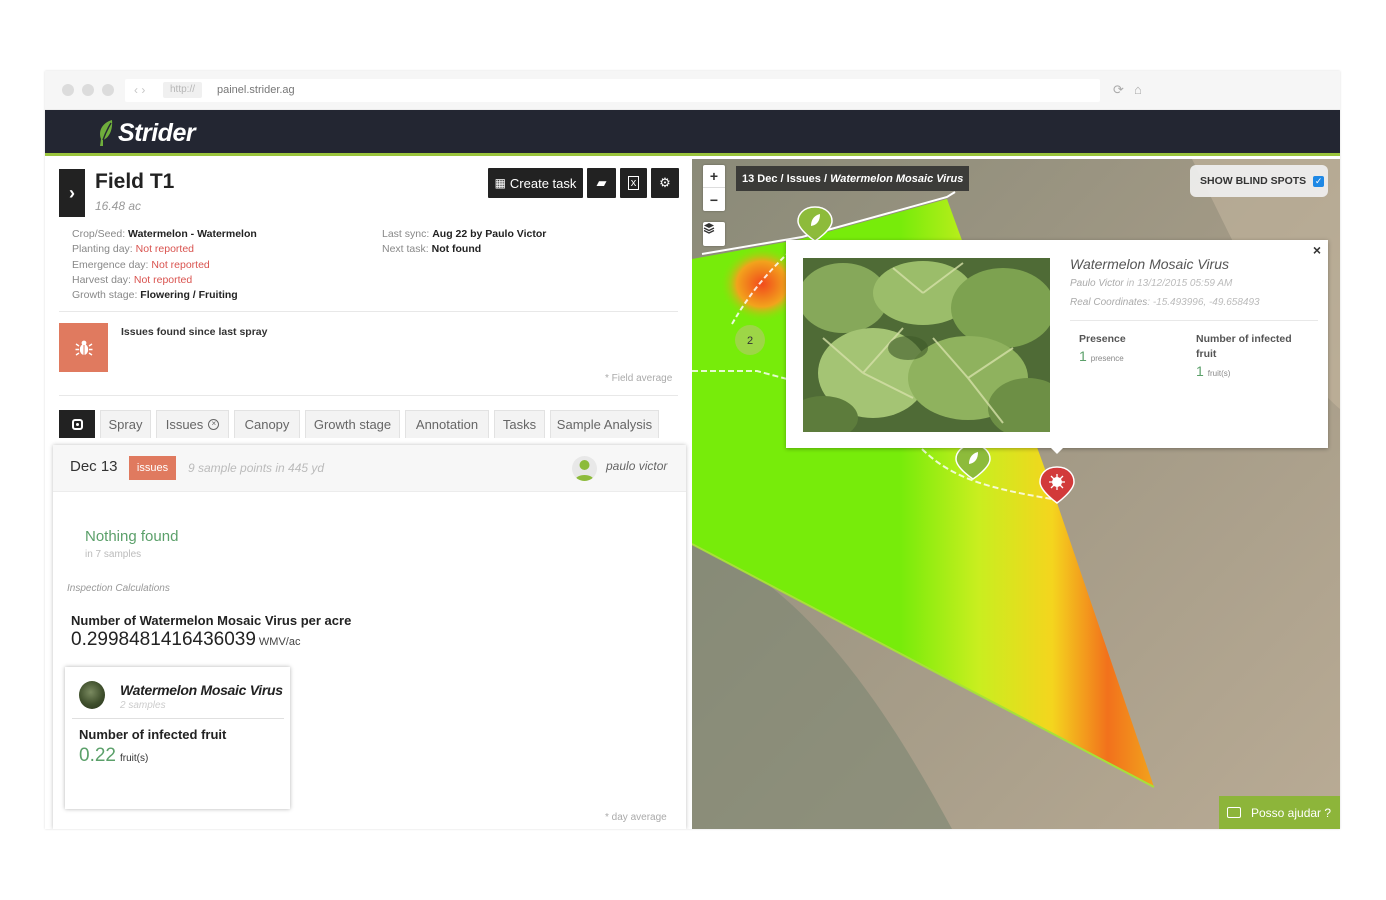 This screenshot has width=1386, height=900. What do you see at coordinates (110, 264) in the screenshot?
I see `emergence-label: Emergence day:` at bounding box center [110, 264].